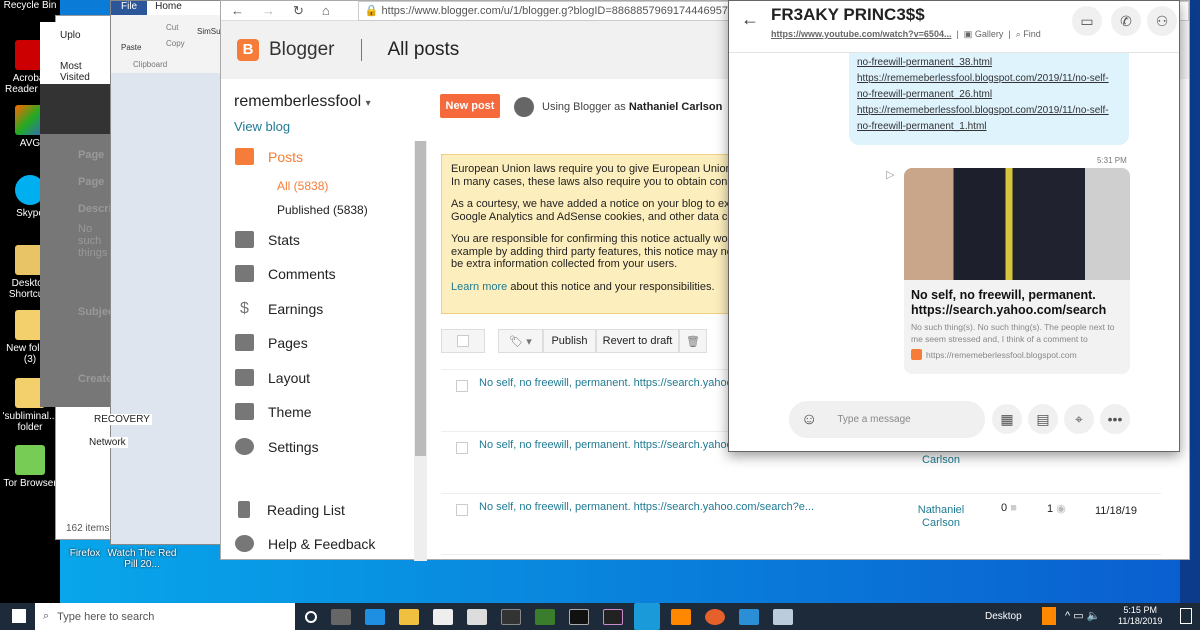 The height and width of the screenshot is (630, 1200). Describe the element at coordinates (272, 377) in the screenshot. I see `sidebar-item-layout: Layout` at that location.